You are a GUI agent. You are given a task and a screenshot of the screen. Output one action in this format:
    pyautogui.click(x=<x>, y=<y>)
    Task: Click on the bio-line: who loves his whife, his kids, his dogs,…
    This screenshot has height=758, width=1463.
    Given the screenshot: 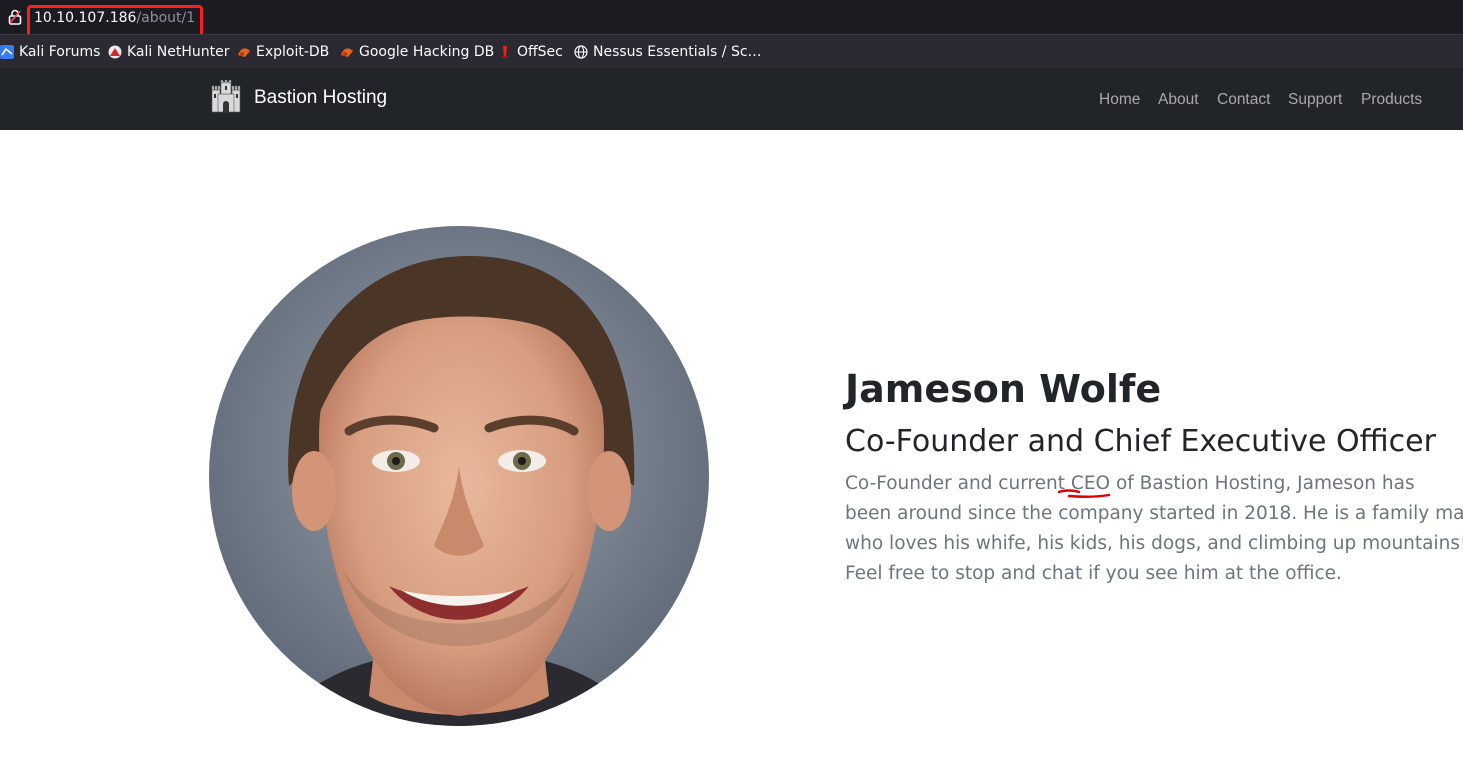 What is the action you would take?
    pyautogui.click(x=1154, y=543)
    